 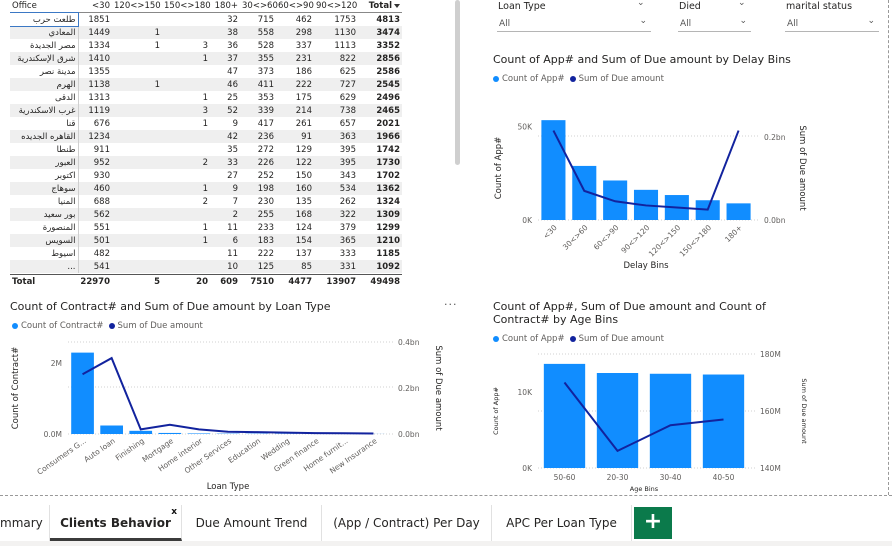 I want to click on header-180plus: 180+, so click(x=225, y=6).